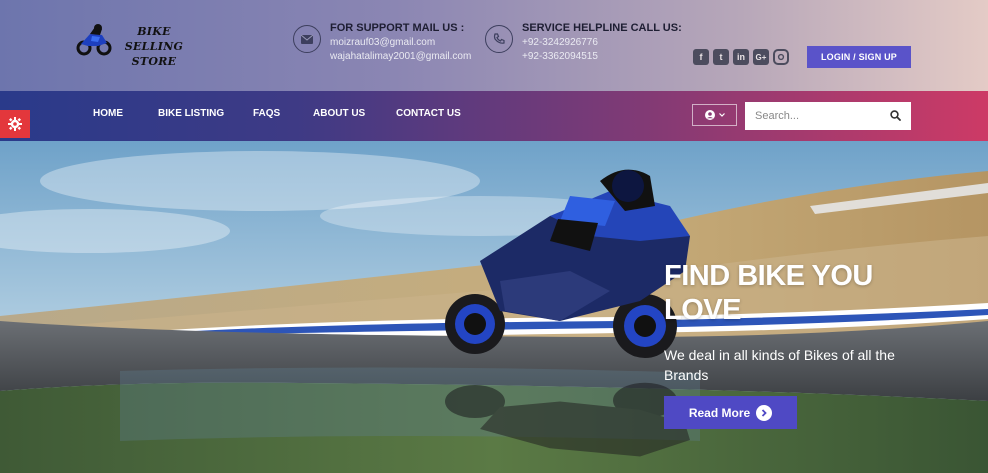  What do you see at coordinates (701, 57) in the screenshot?
I see `facebook-icon: f` at bounding box center [701, 57].